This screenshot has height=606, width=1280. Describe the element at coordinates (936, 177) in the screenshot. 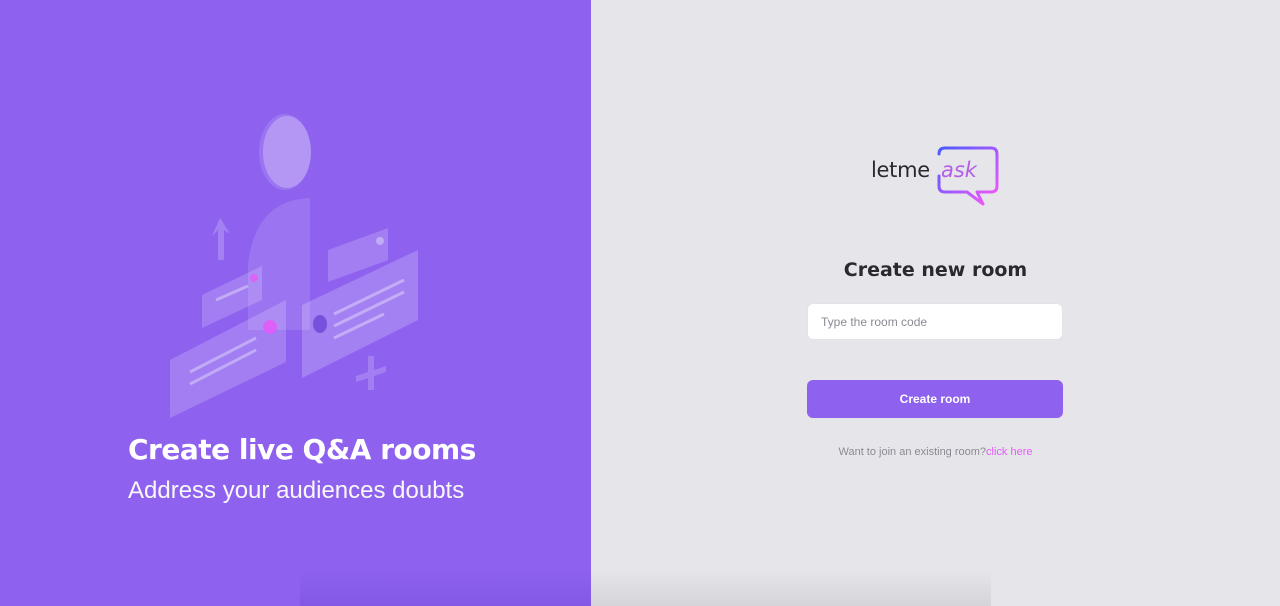

I see `letmeask-logo: letme ask` at that location.